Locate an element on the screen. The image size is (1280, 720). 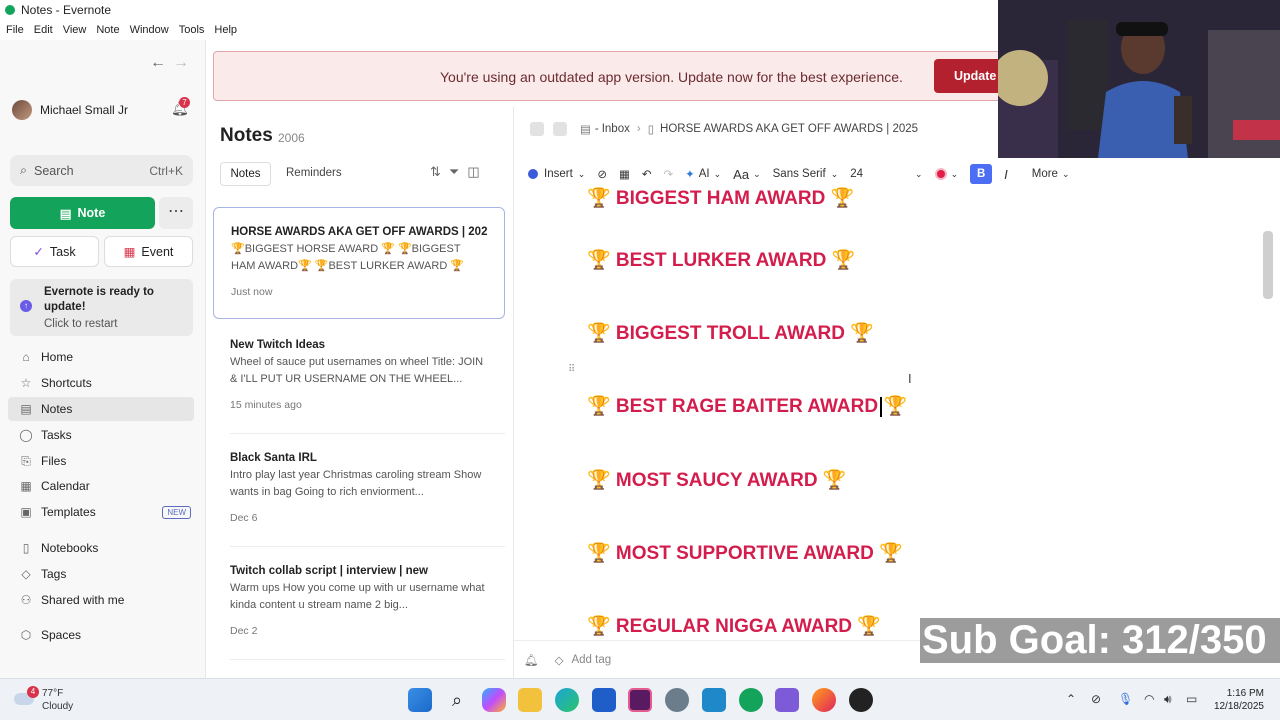
italic-button: I is located at coordinates (1006, 174).